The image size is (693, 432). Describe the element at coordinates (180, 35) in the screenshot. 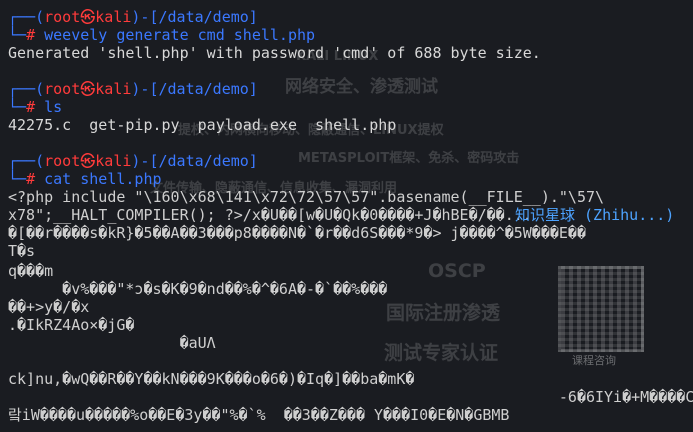

I see `command-text: weevely generate cmd shell.php` at that location.